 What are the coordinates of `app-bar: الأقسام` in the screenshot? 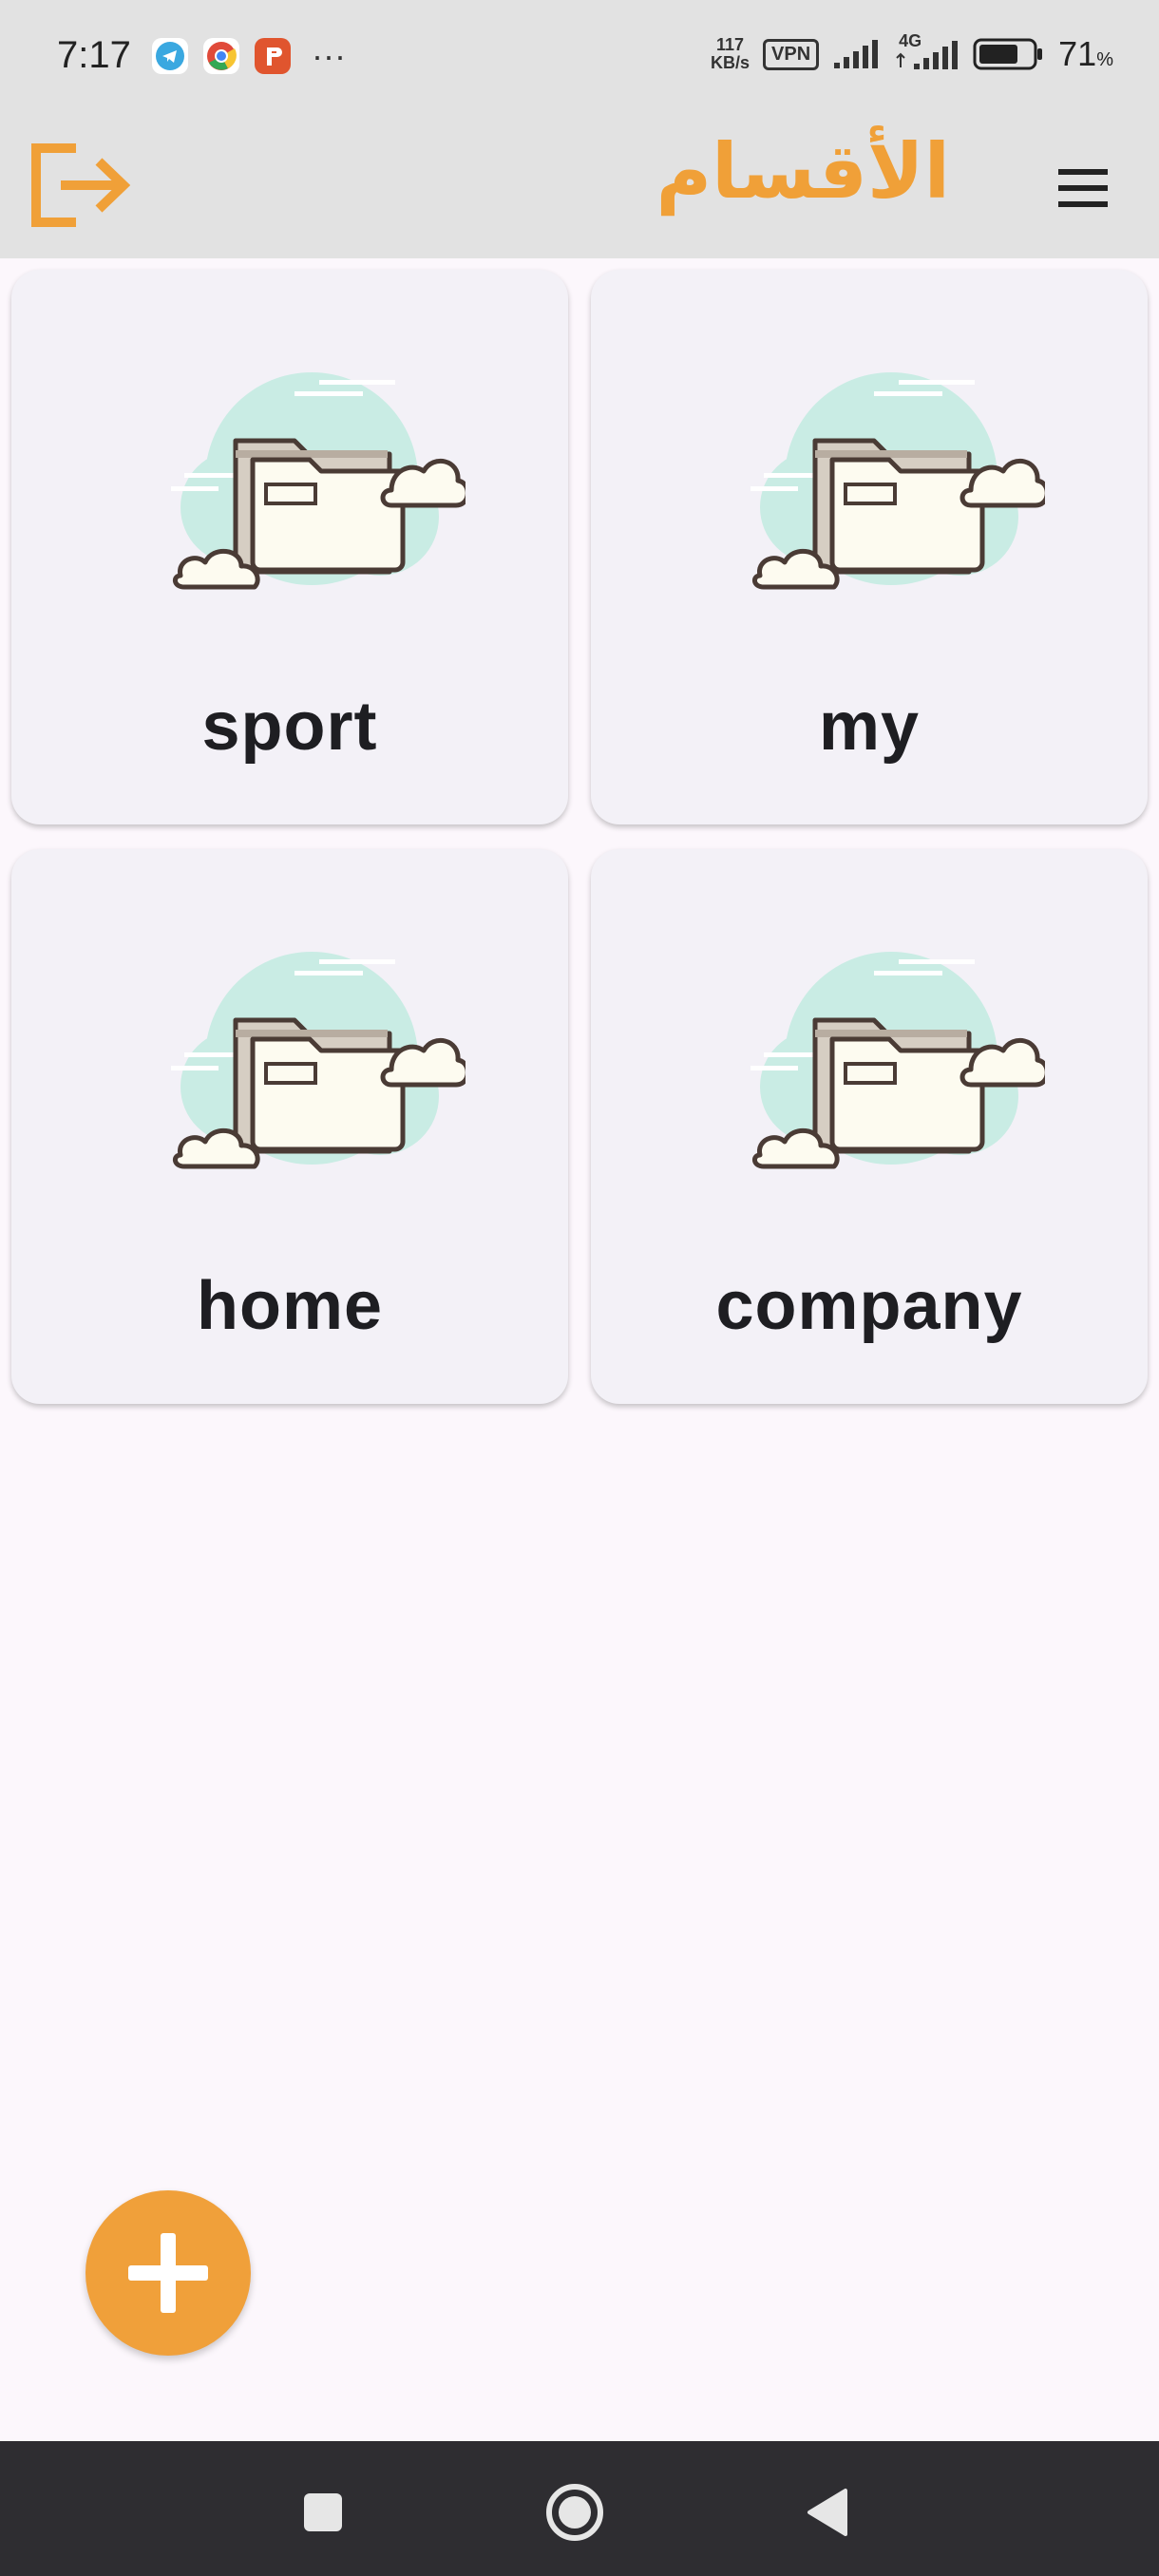 It's located at (579, 186).